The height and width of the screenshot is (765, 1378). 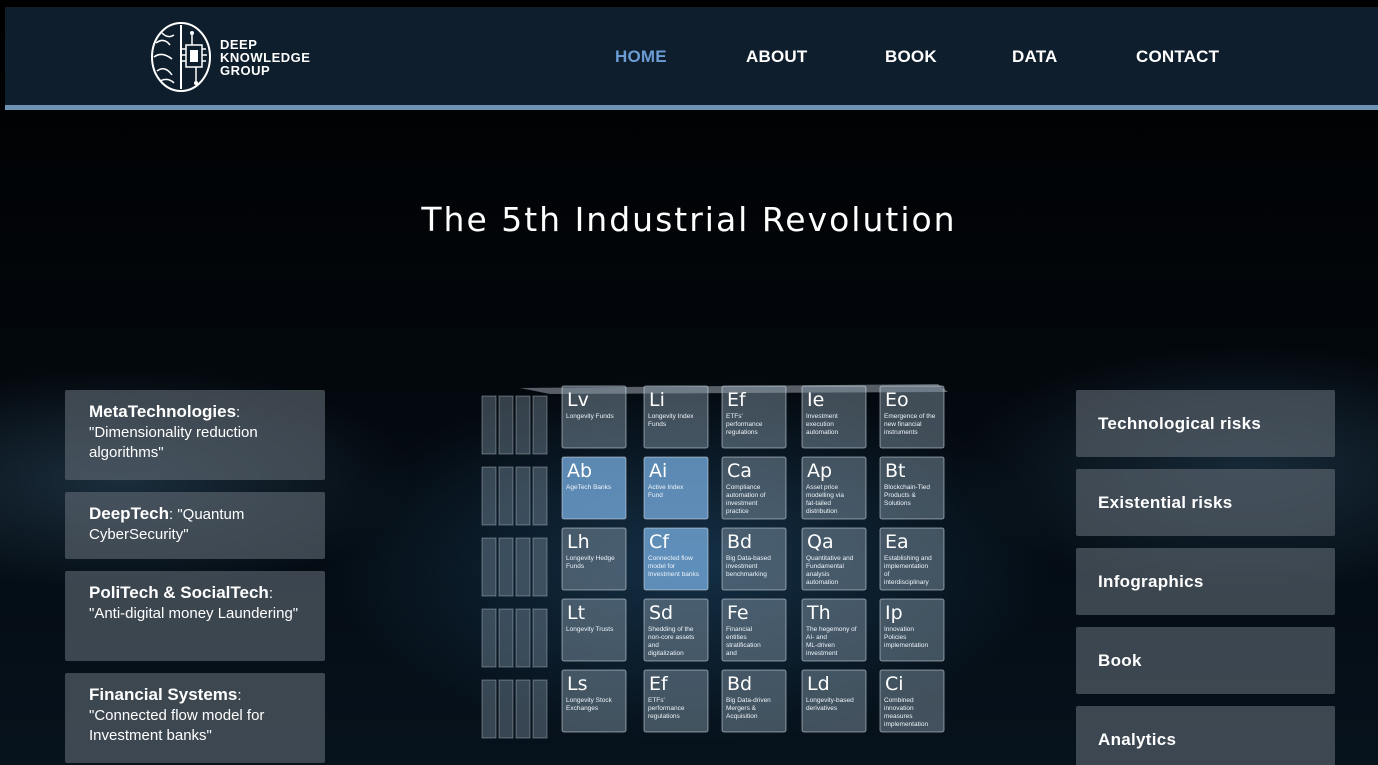 What do you see at coordinates (897, 400) in the screenshot?
I see `cube-tile-symbol: Eo` at bounding box center [897, 400].